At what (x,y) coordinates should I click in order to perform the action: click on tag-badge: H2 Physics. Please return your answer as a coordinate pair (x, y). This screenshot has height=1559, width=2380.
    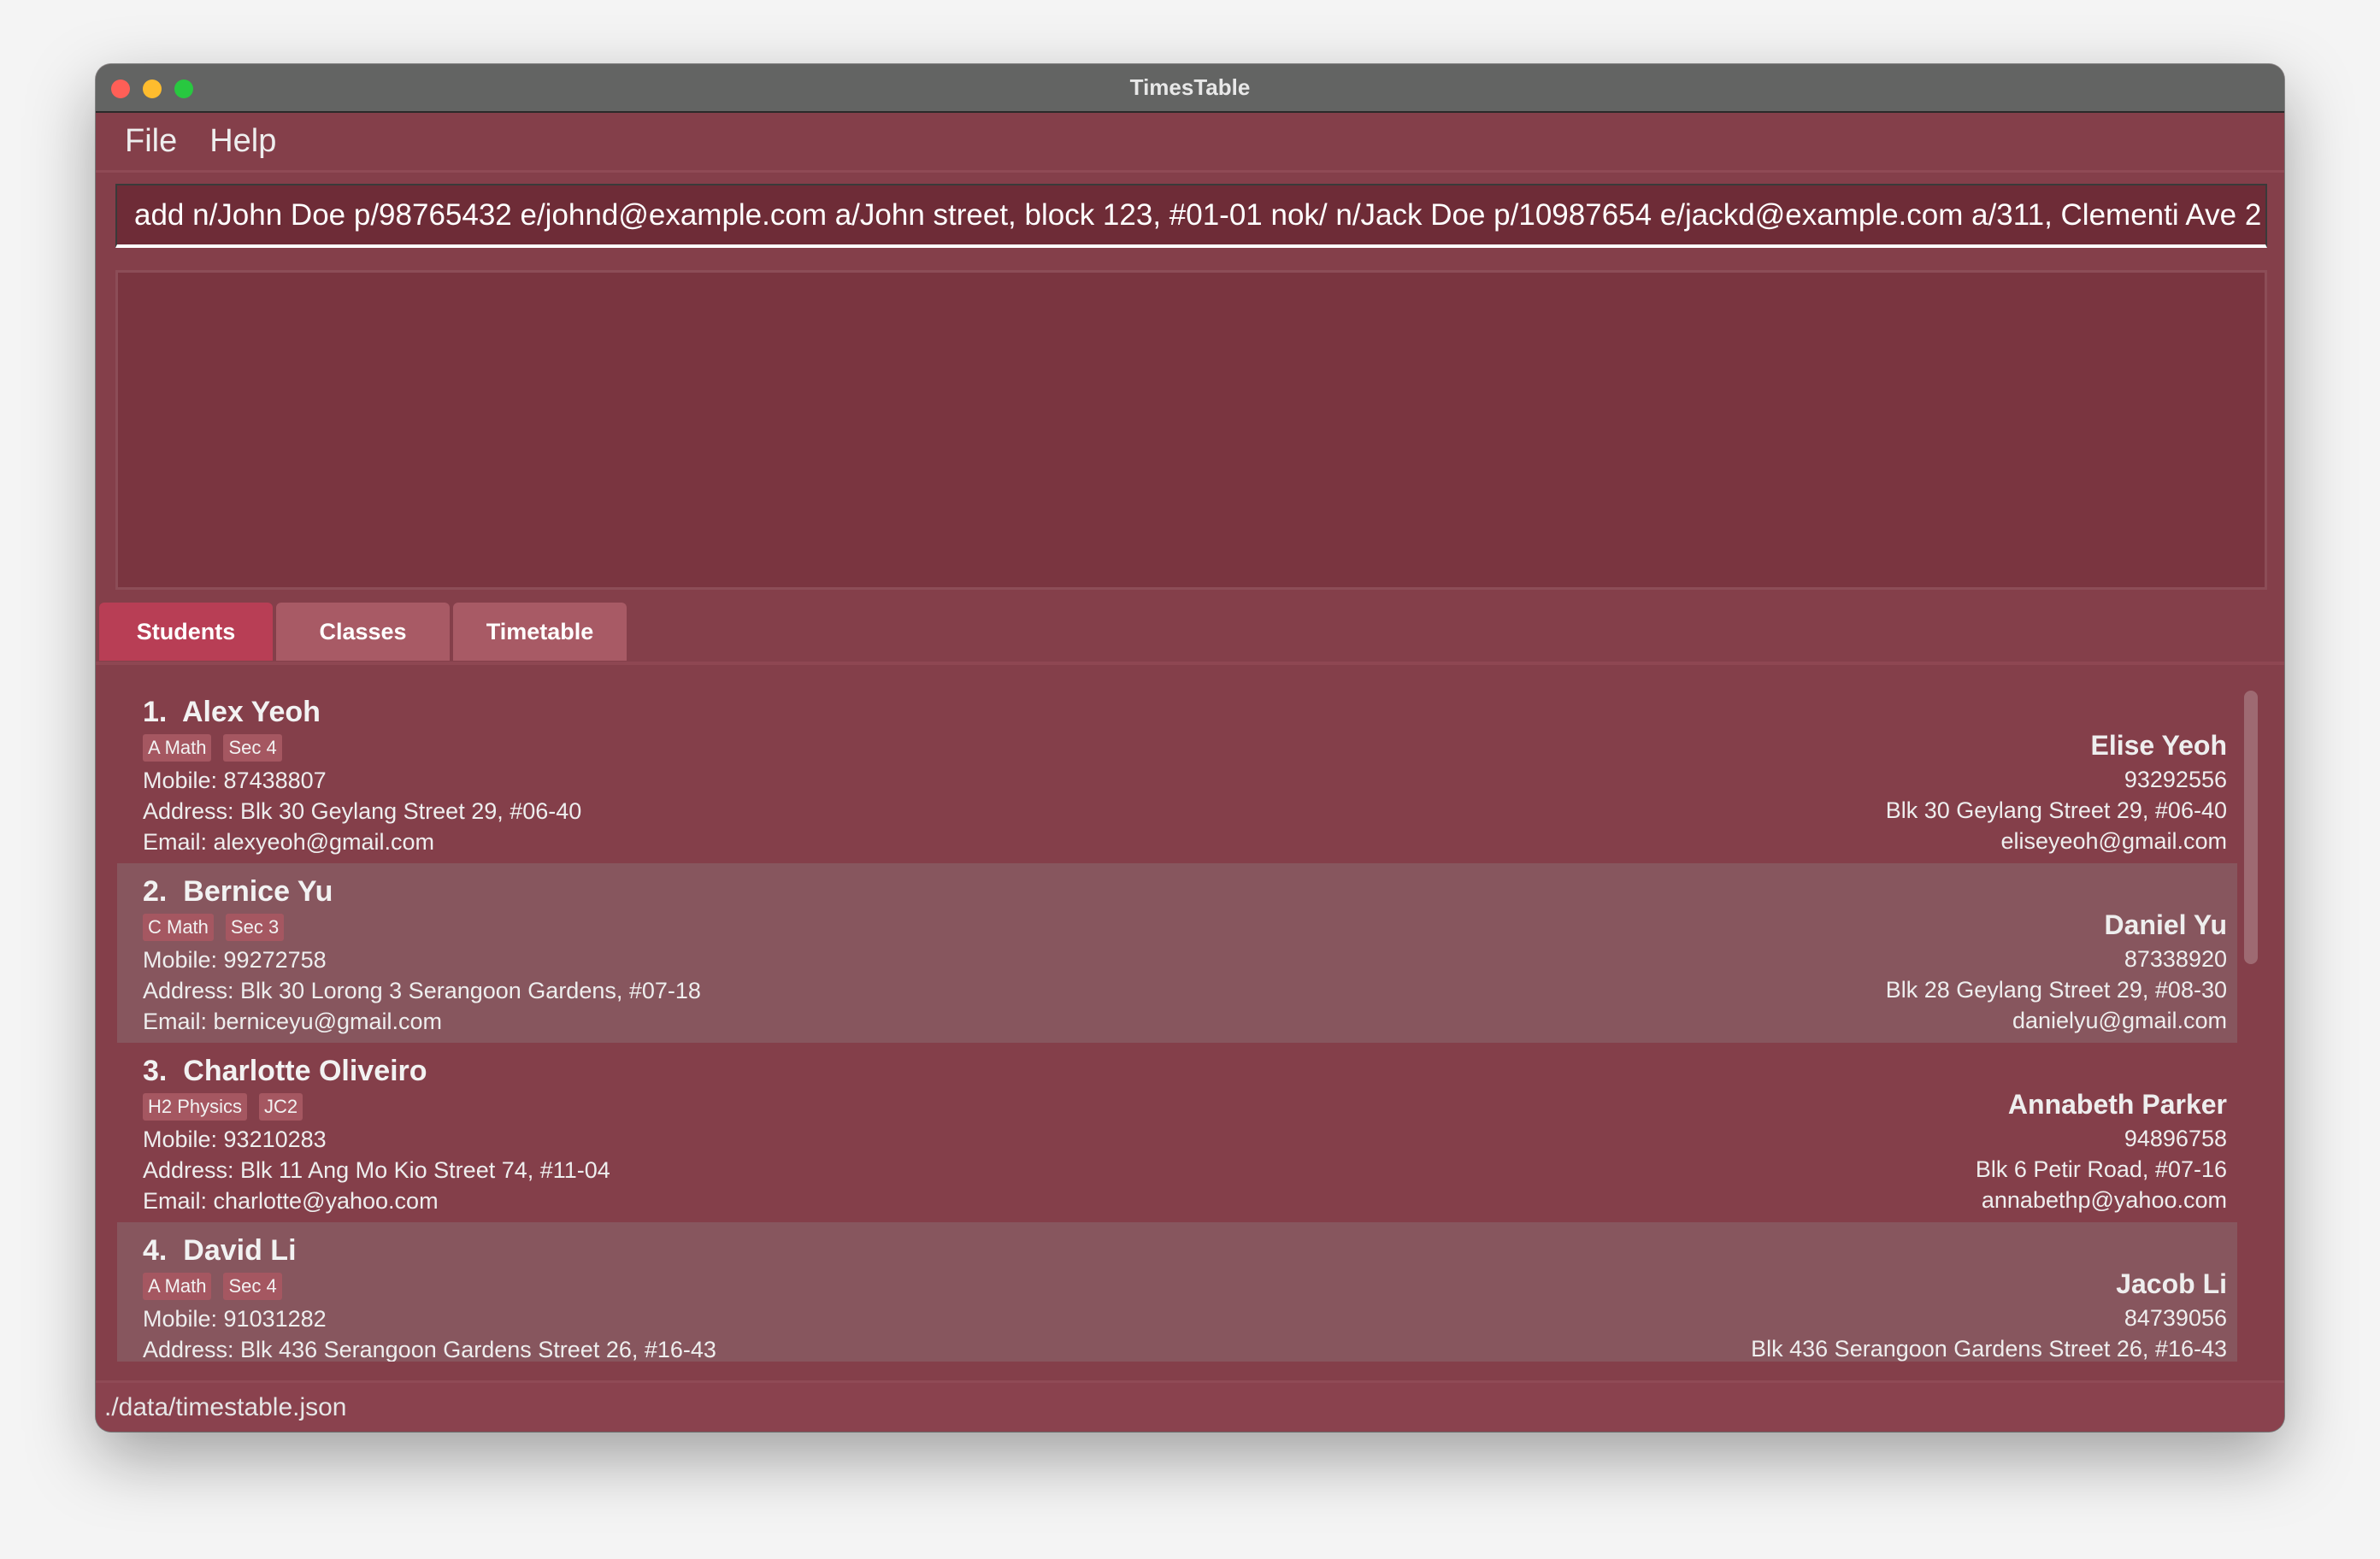
    Looking at the image, I should click on (196, 1107).